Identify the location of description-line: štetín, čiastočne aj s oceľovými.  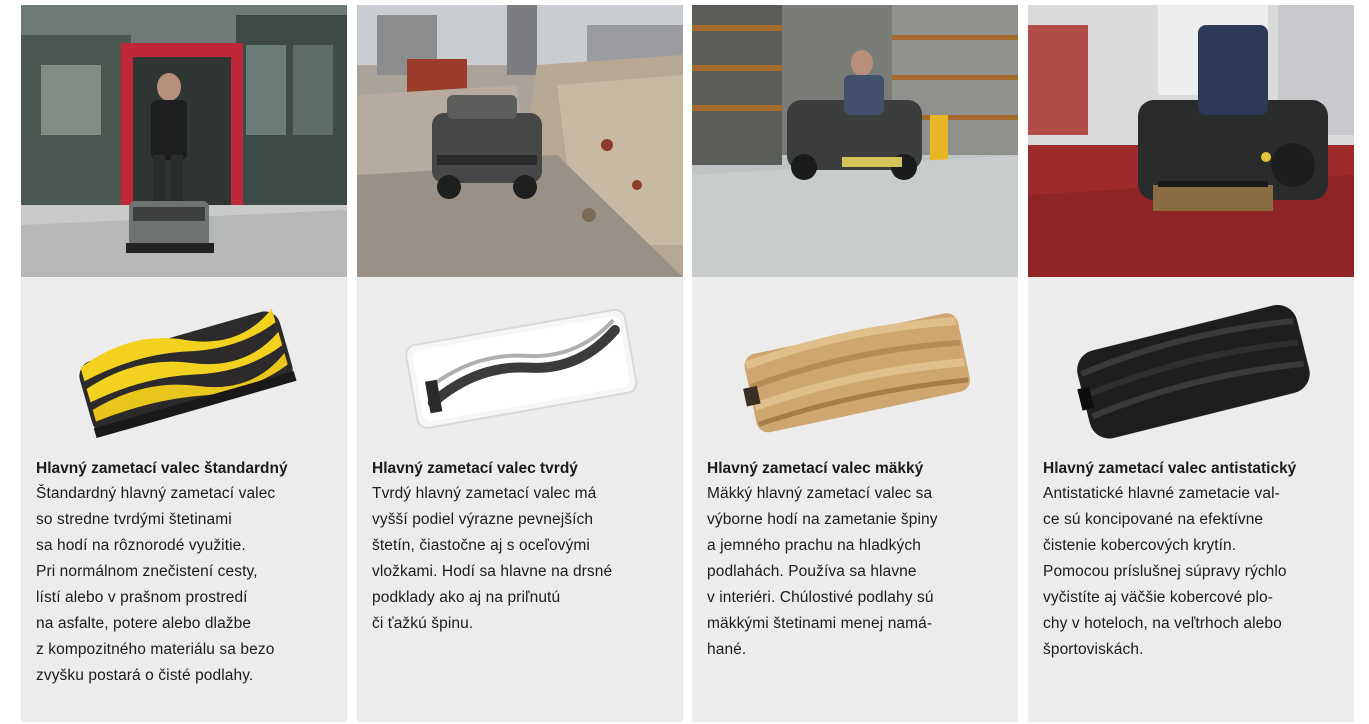
(481, 545).